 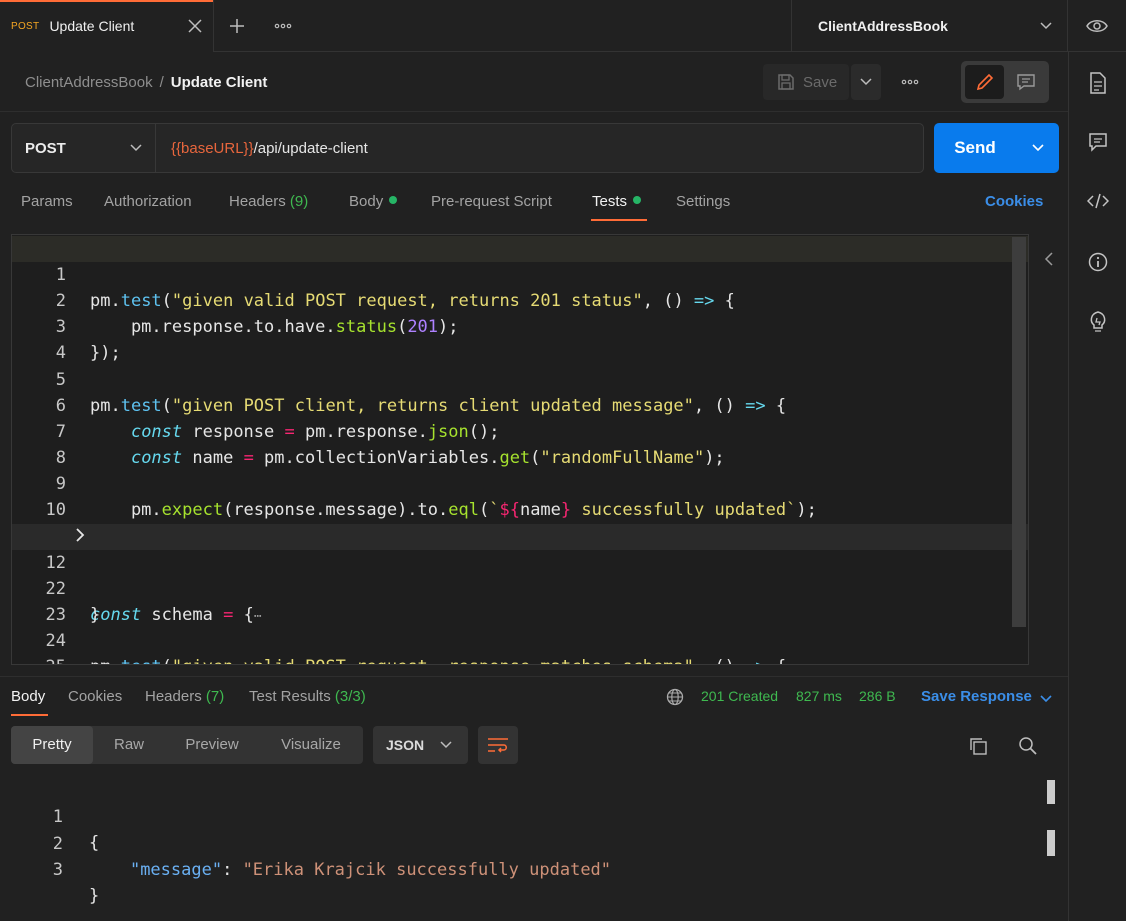 I want to click on save-button: Save, so click(x=806, y=82).